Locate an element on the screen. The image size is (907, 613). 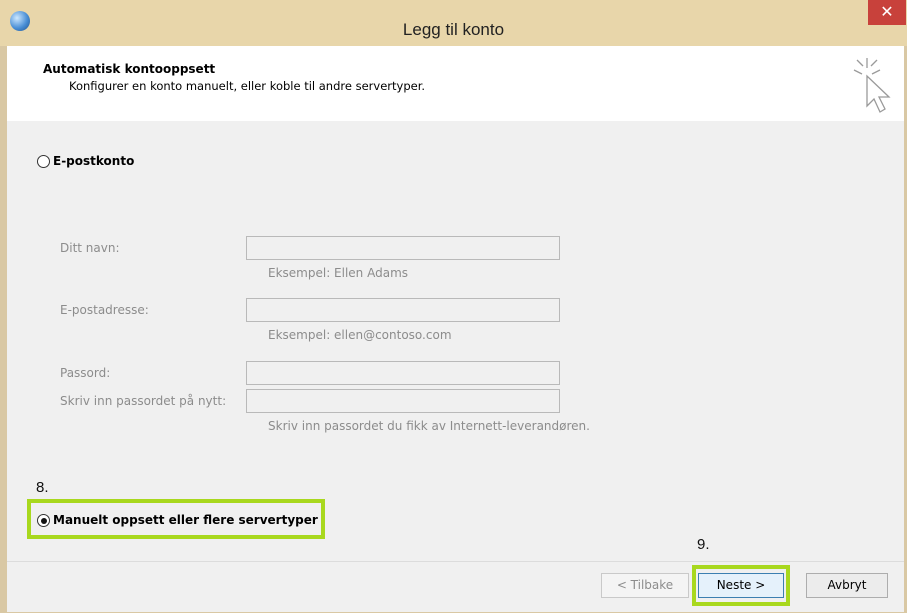
close-button: ✕ is located at coordinates (887, 12).